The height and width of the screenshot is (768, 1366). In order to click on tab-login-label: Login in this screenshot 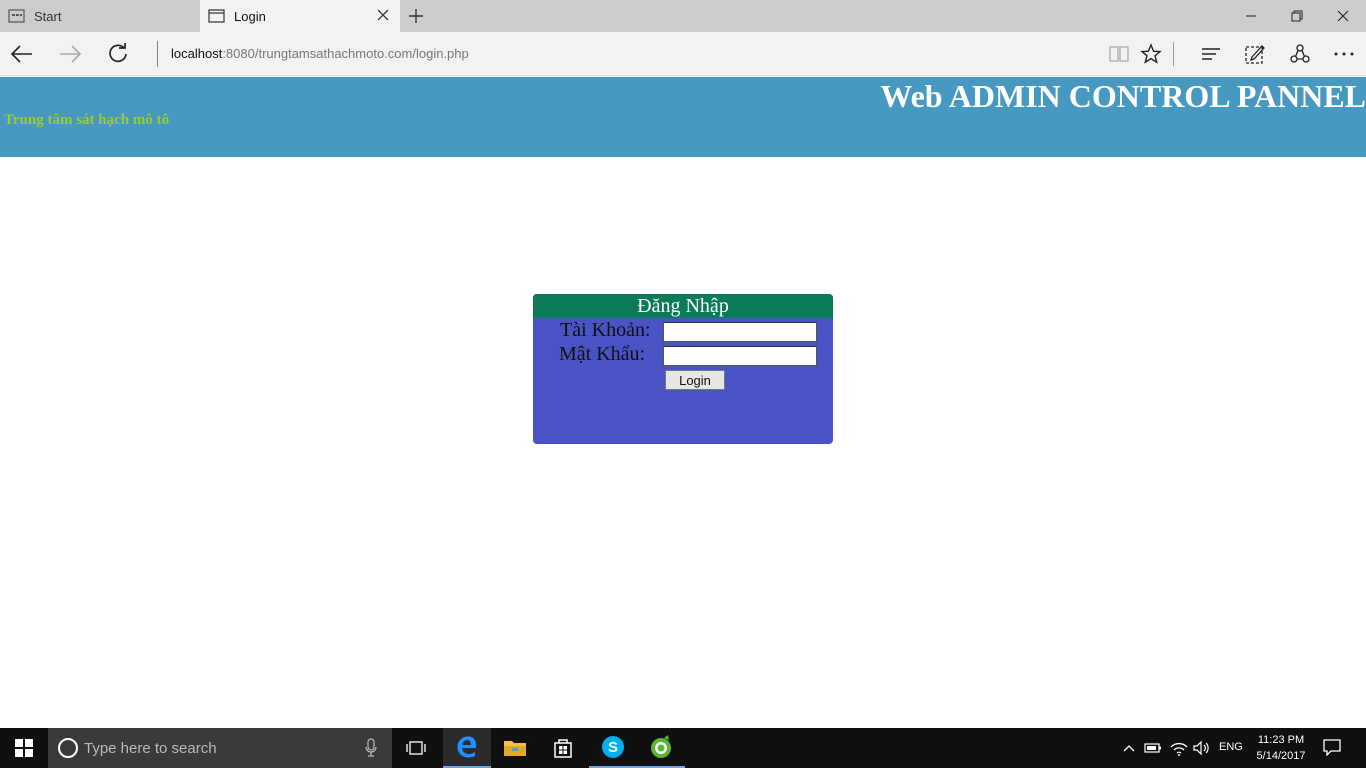, I will do `click(250, 16)`.